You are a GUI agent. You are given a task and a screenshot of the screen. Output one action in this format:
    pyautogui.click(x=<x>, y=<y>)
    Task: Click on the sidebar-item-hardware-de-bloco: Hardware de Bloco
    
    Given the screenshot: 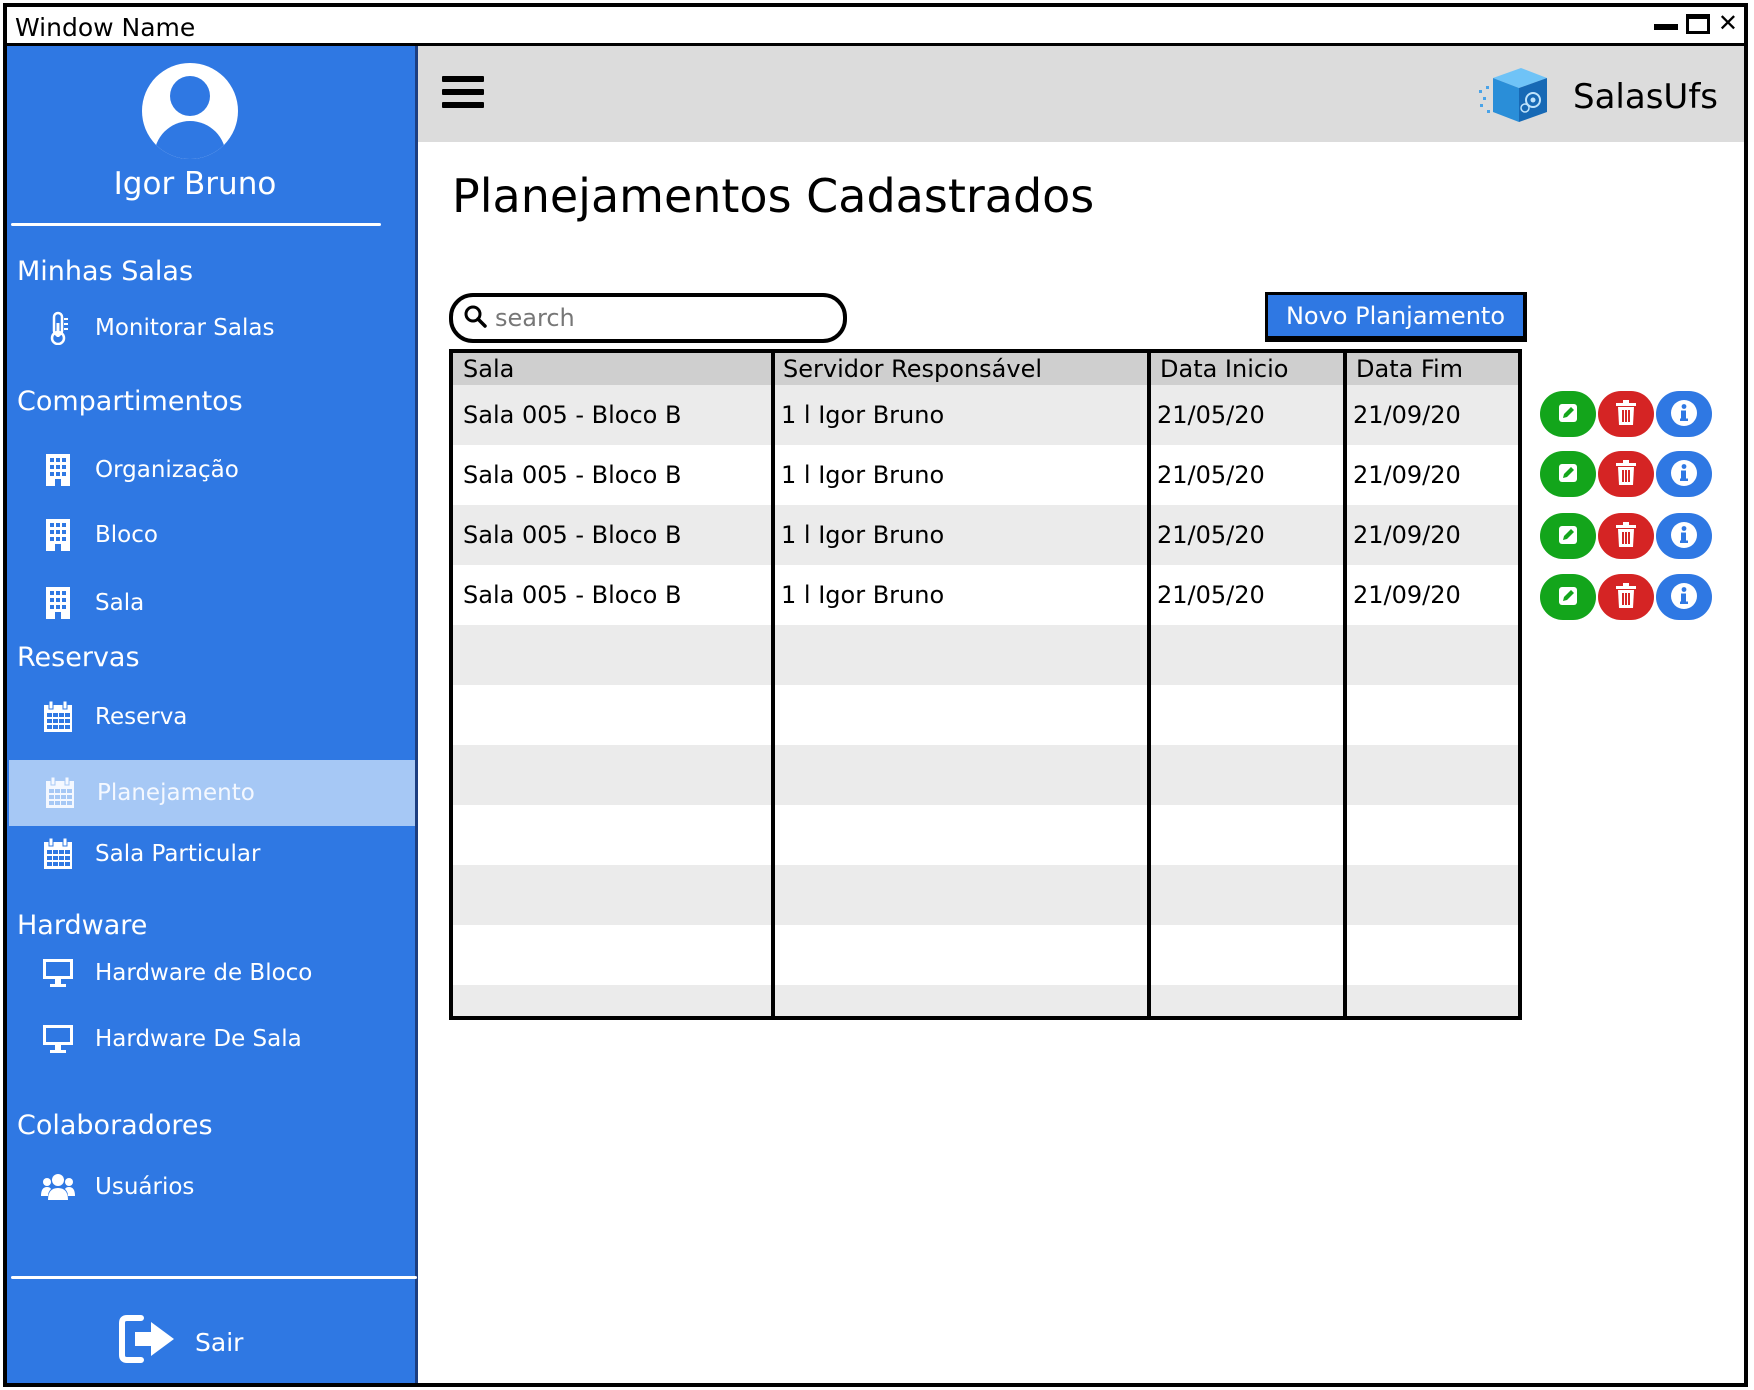 What is the action you would take?
    pyautogui.click(x=211, y=973)
    